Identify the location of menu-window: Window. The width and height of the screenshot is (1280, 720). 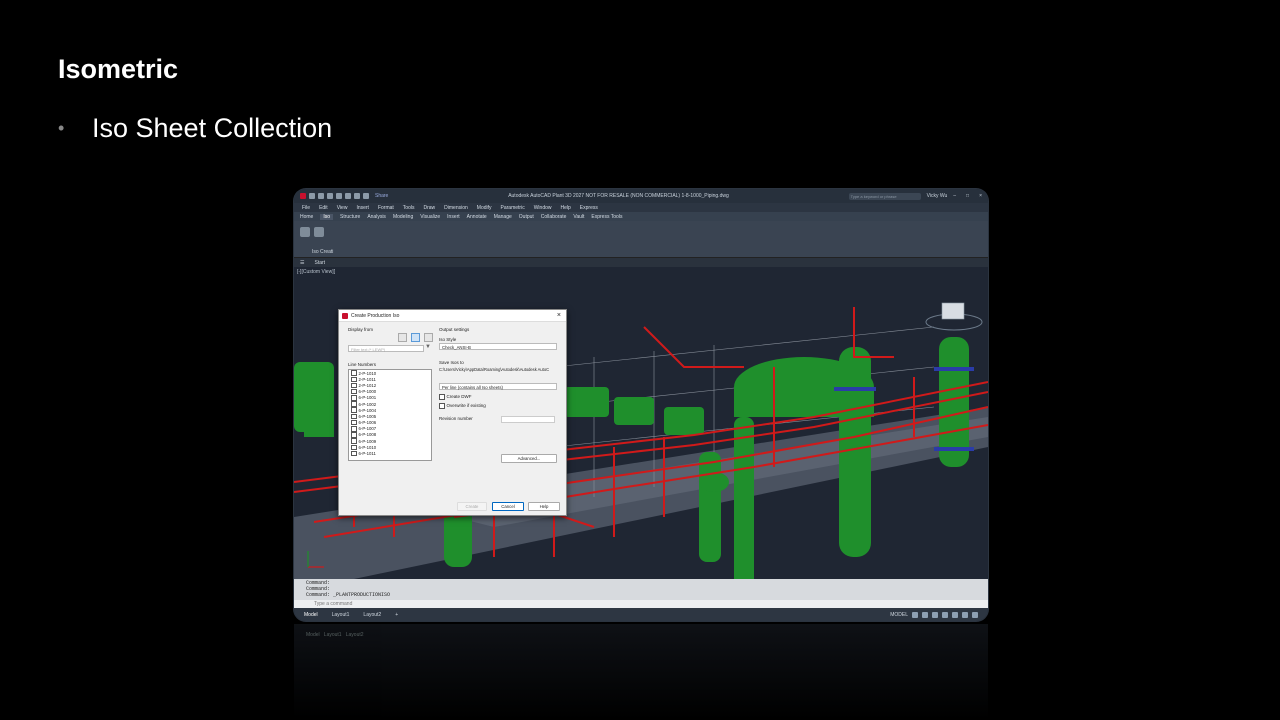
(543, 208).